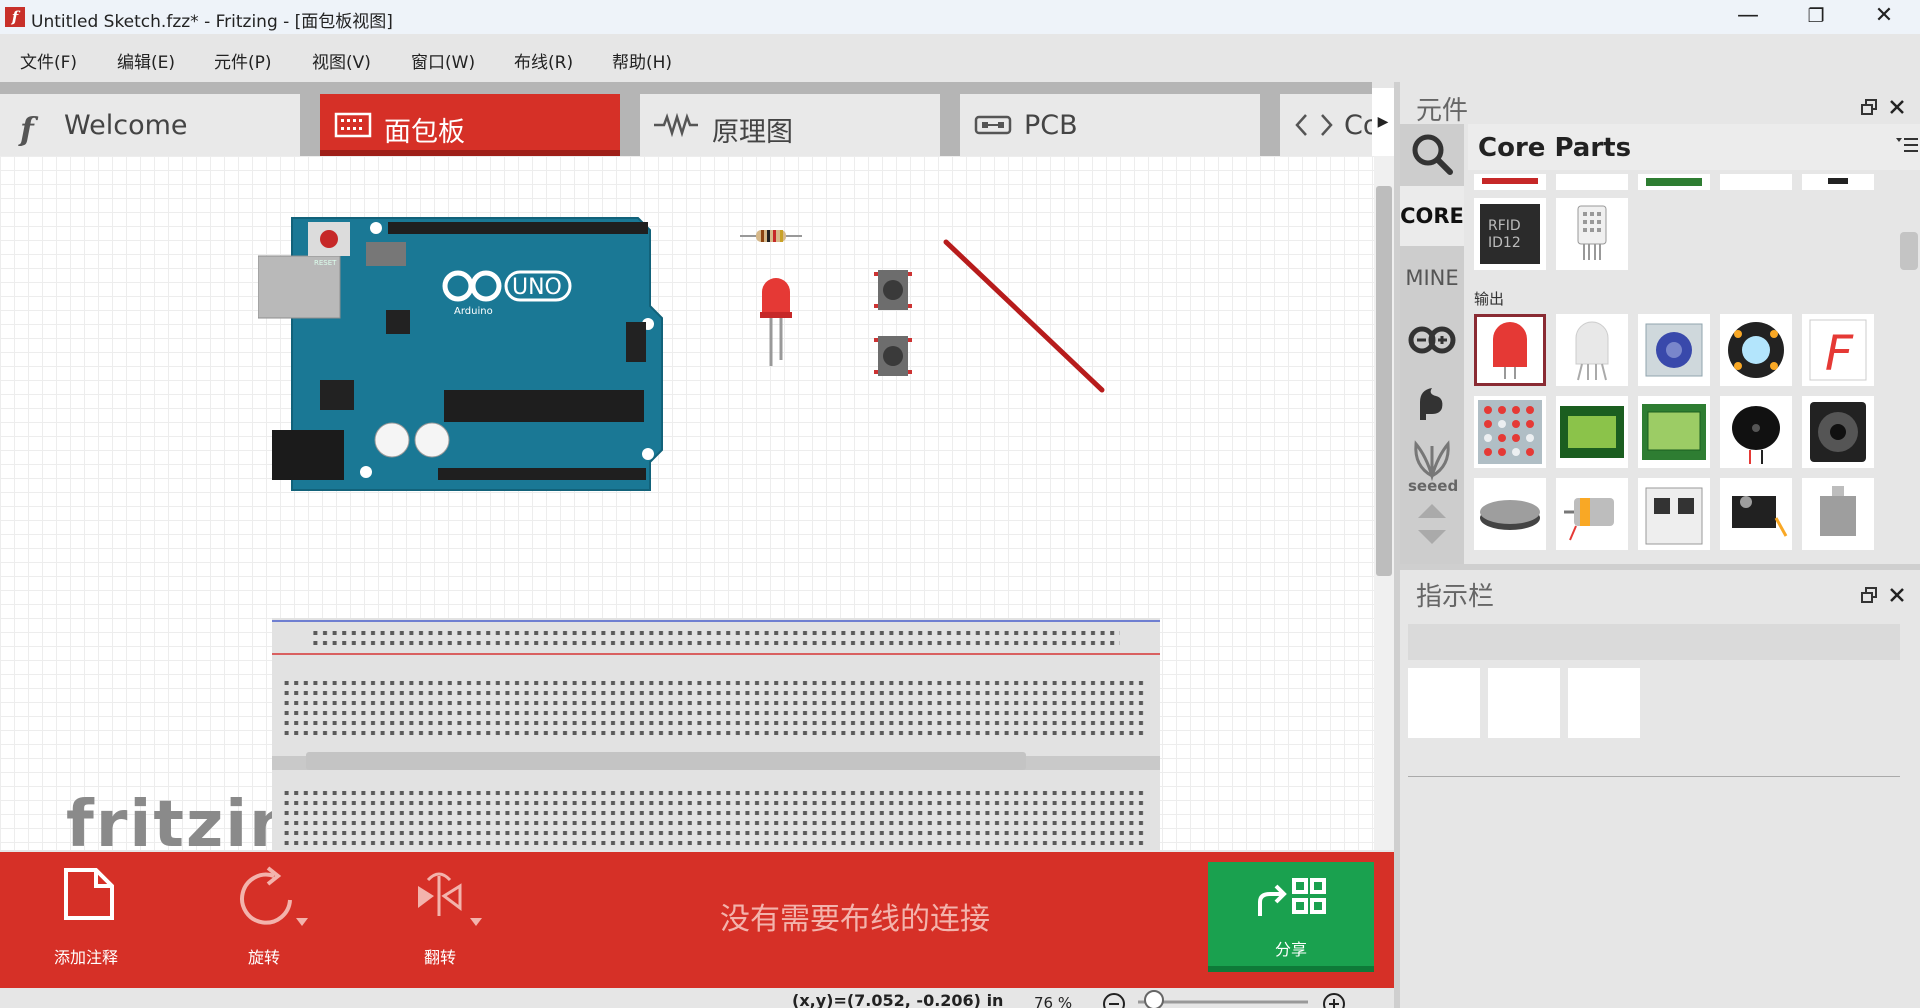 This screenshot has width=1920, height=1008. I want to click on scroll-arrows-icon, so click(1432, 524).